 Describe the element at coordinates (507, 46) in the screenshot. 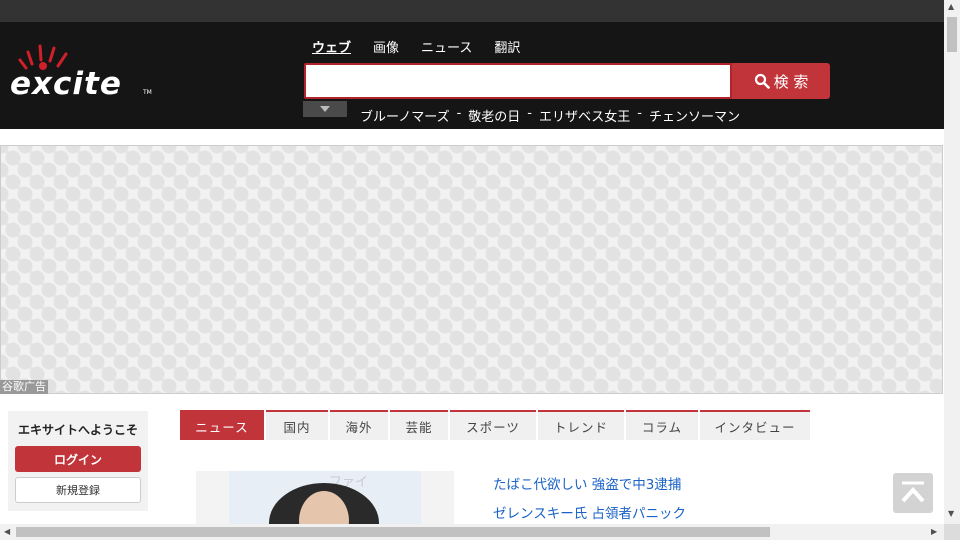

I see `tab-translate: 翻訳` at that location.